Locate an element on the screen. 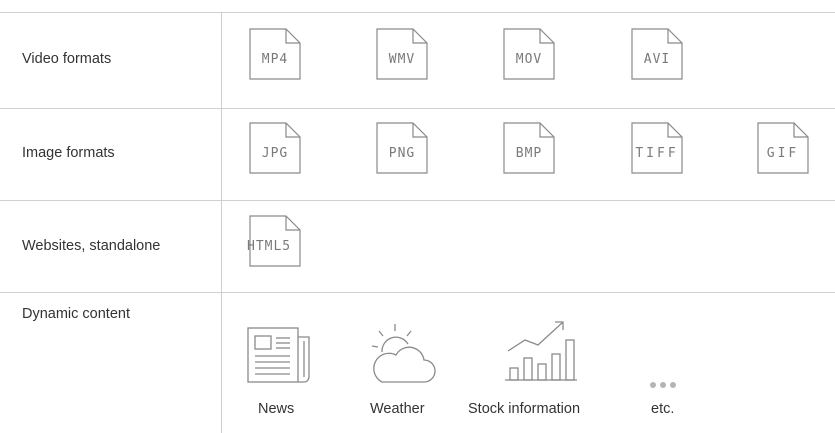 The image size is (835, 433). news-label: News is located at coordinates (276, 409).